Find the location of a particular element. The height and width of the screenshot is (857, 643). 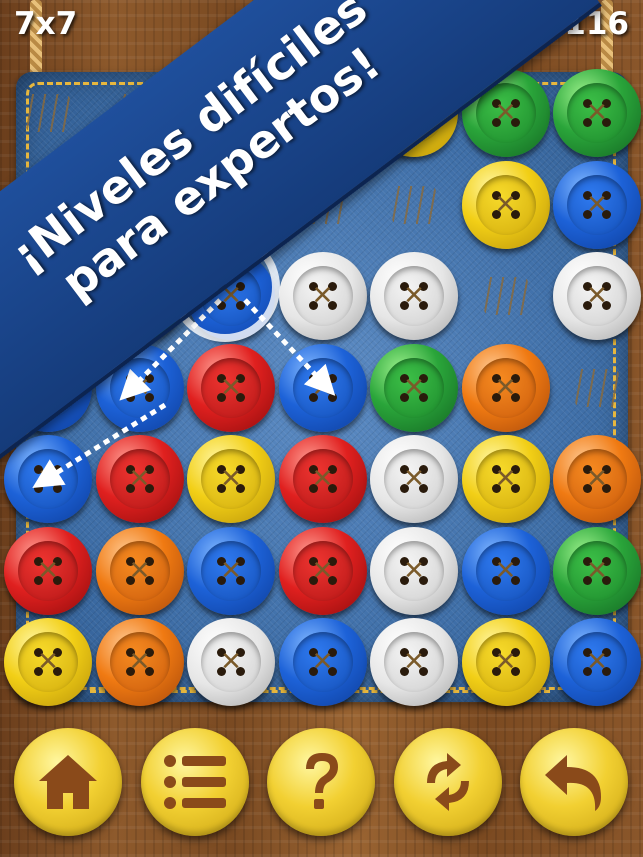

undo-button is located at coordinates (574, 782).